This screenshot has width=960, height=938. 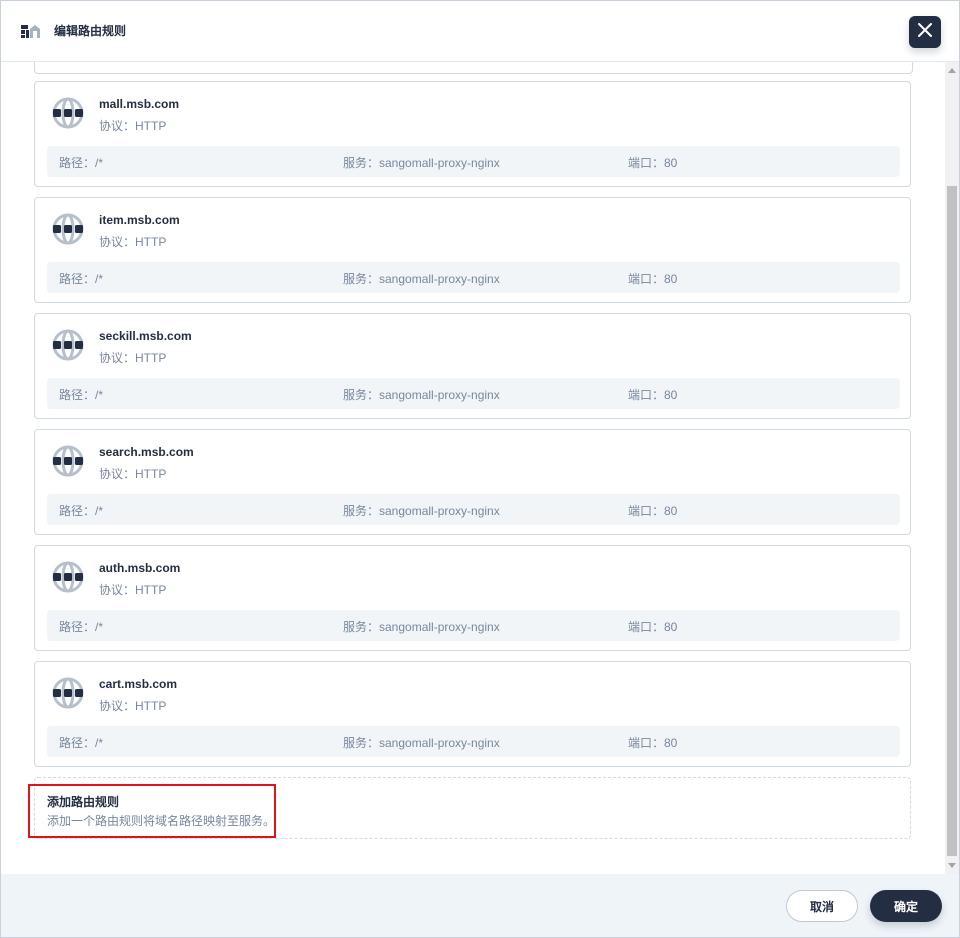 I want to click on rule-host: search.msb.com, so click(x=146, y=452).